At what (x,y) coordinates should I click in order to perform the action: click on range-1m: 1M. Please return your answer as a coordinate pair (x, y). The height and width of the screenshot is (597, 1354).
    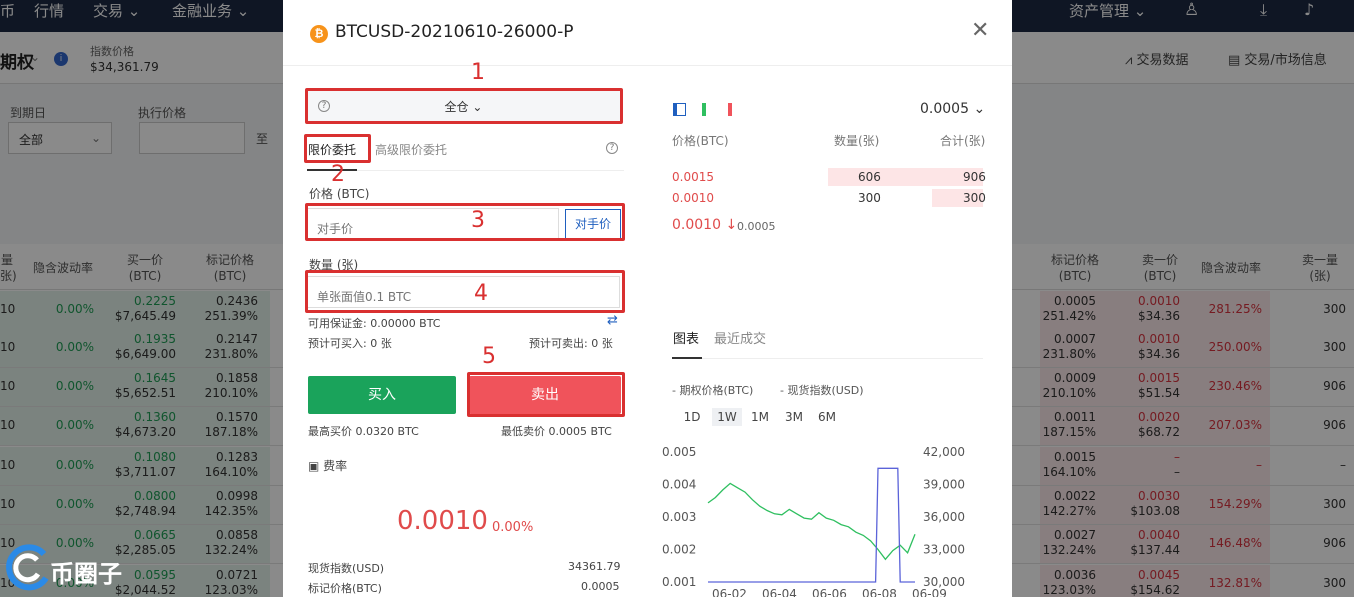
    Looking at the image, I should click on (760, 417).